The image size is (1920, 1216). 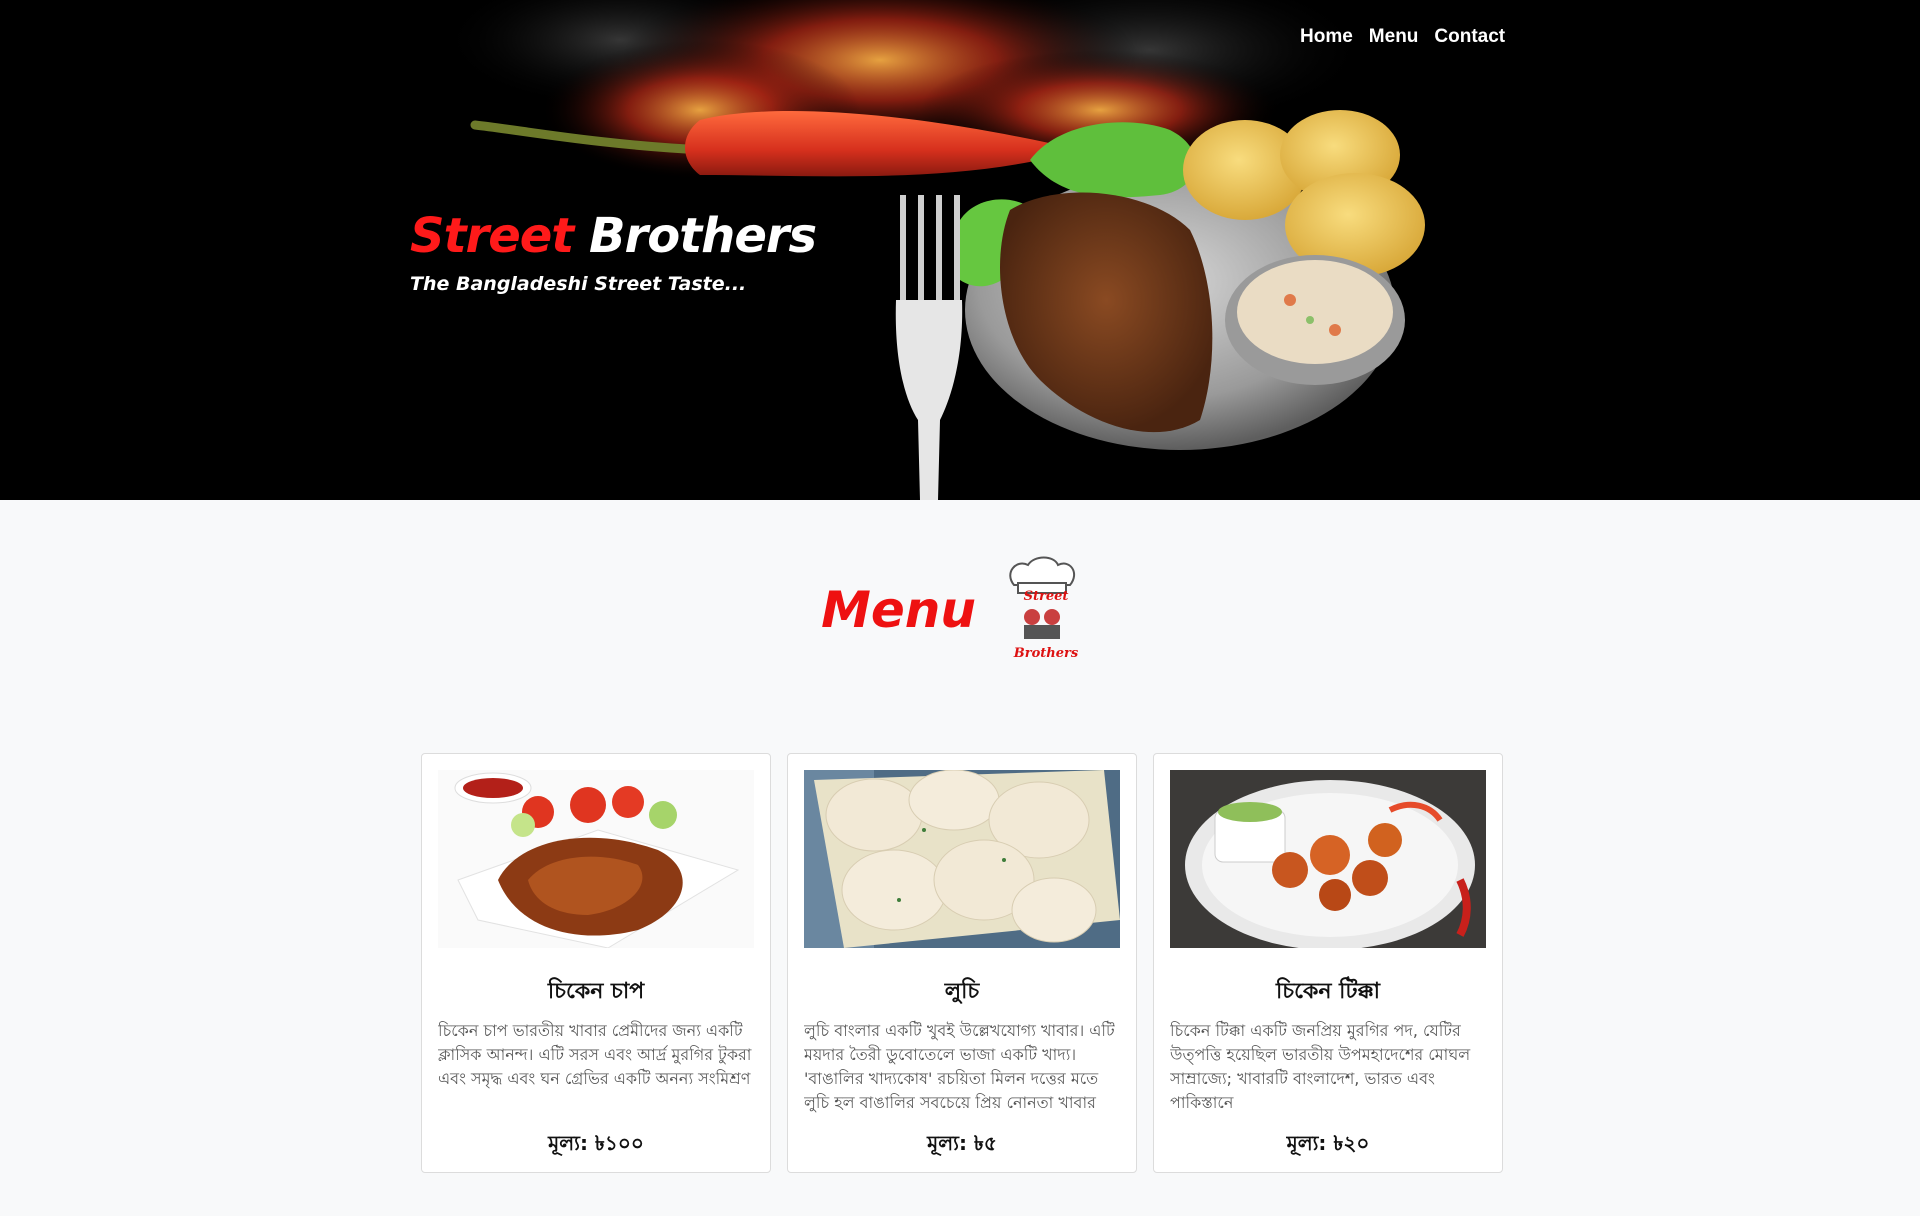 What do you see at coordinates (962, 991) in the screenshot?
I see `menu-item-name: লুচি` at bounding box center [962, 991].